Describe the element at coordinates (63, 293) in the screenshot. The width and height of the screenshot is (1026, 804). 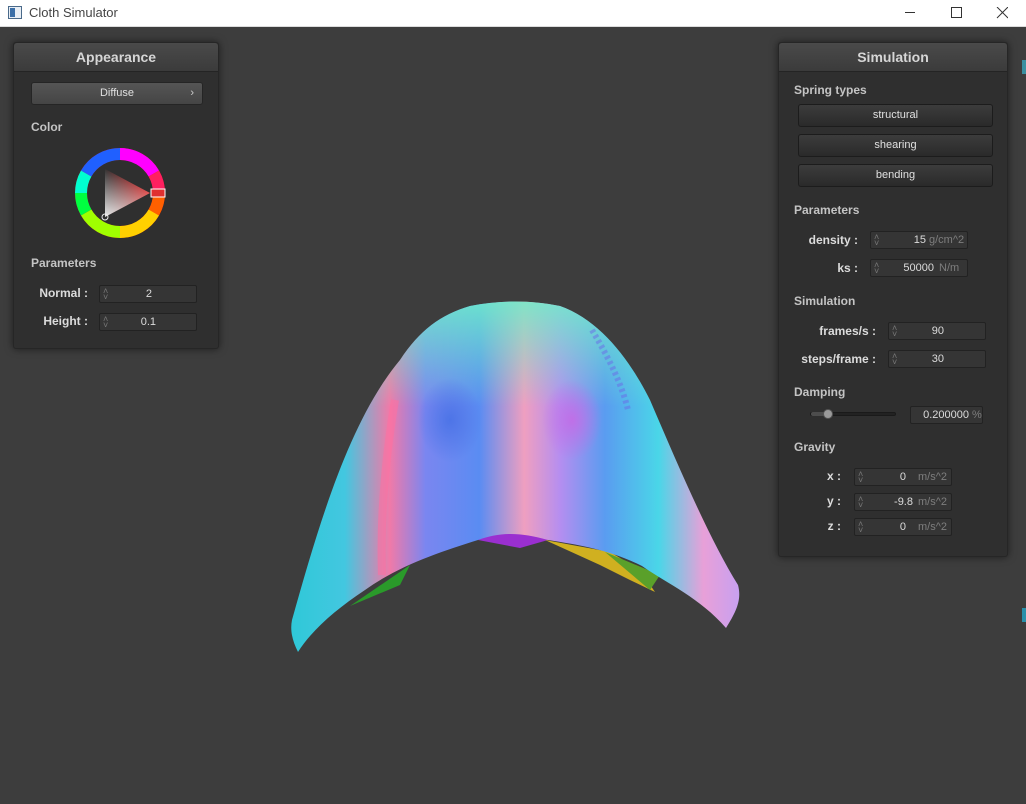
I see `normal-label: Normal :` at that location.